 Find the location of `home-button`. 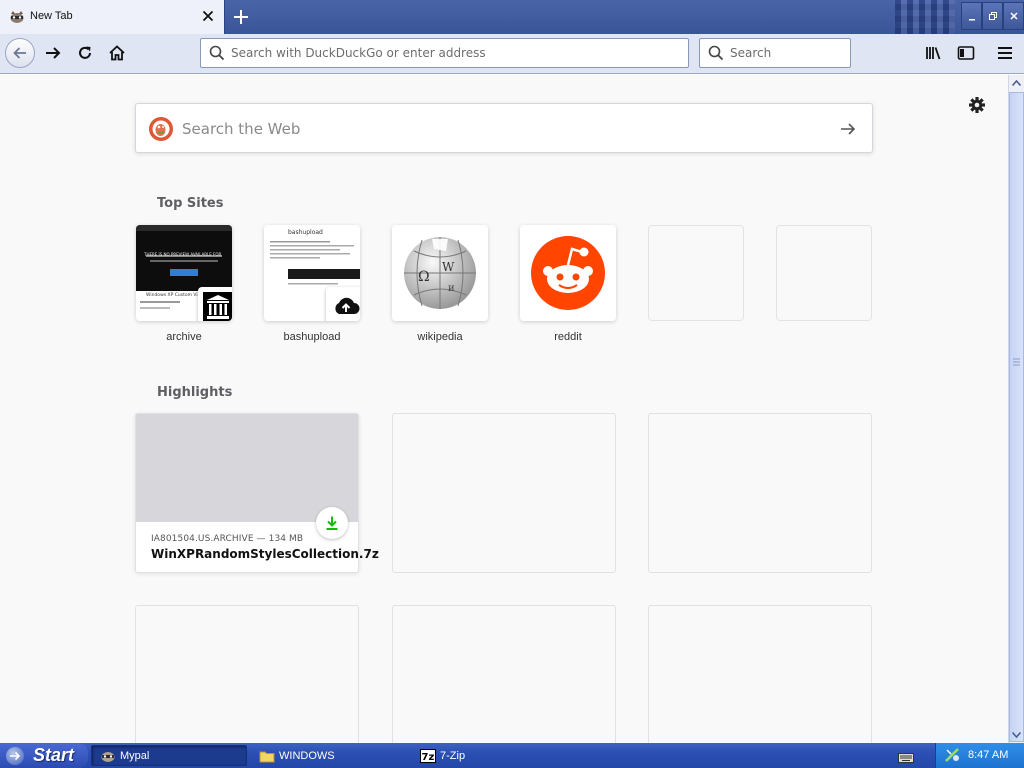

home-button is located at coordinates (117, 53).